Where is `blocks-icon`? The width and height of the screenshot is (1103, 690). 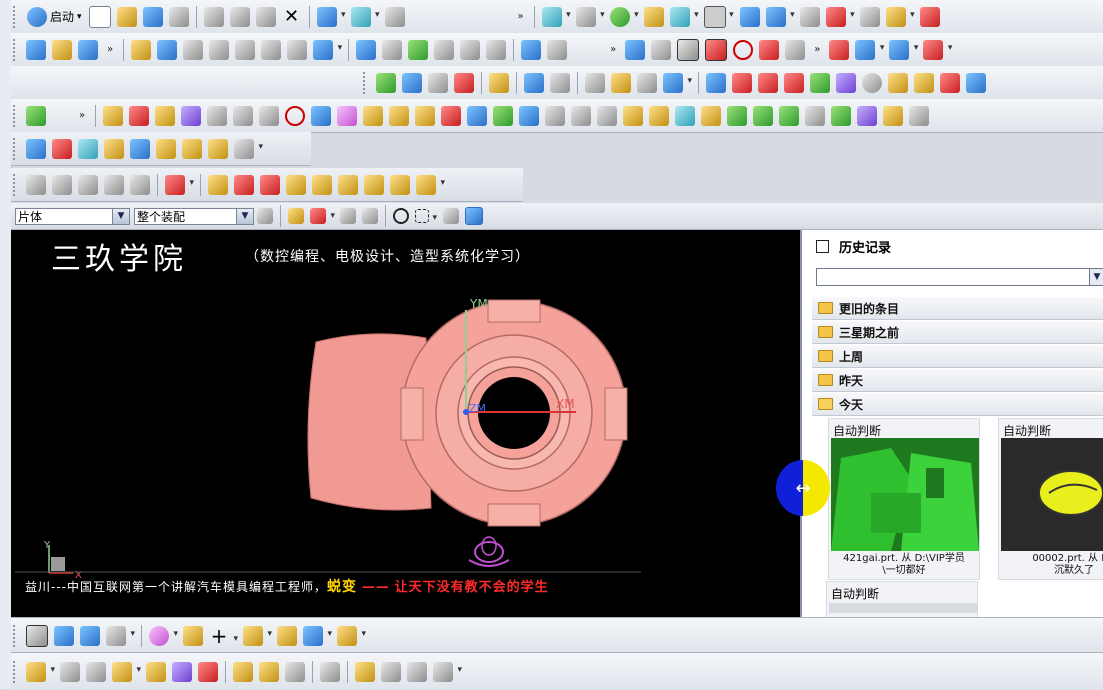
blocks-icon is located at coordinates (496, 49).